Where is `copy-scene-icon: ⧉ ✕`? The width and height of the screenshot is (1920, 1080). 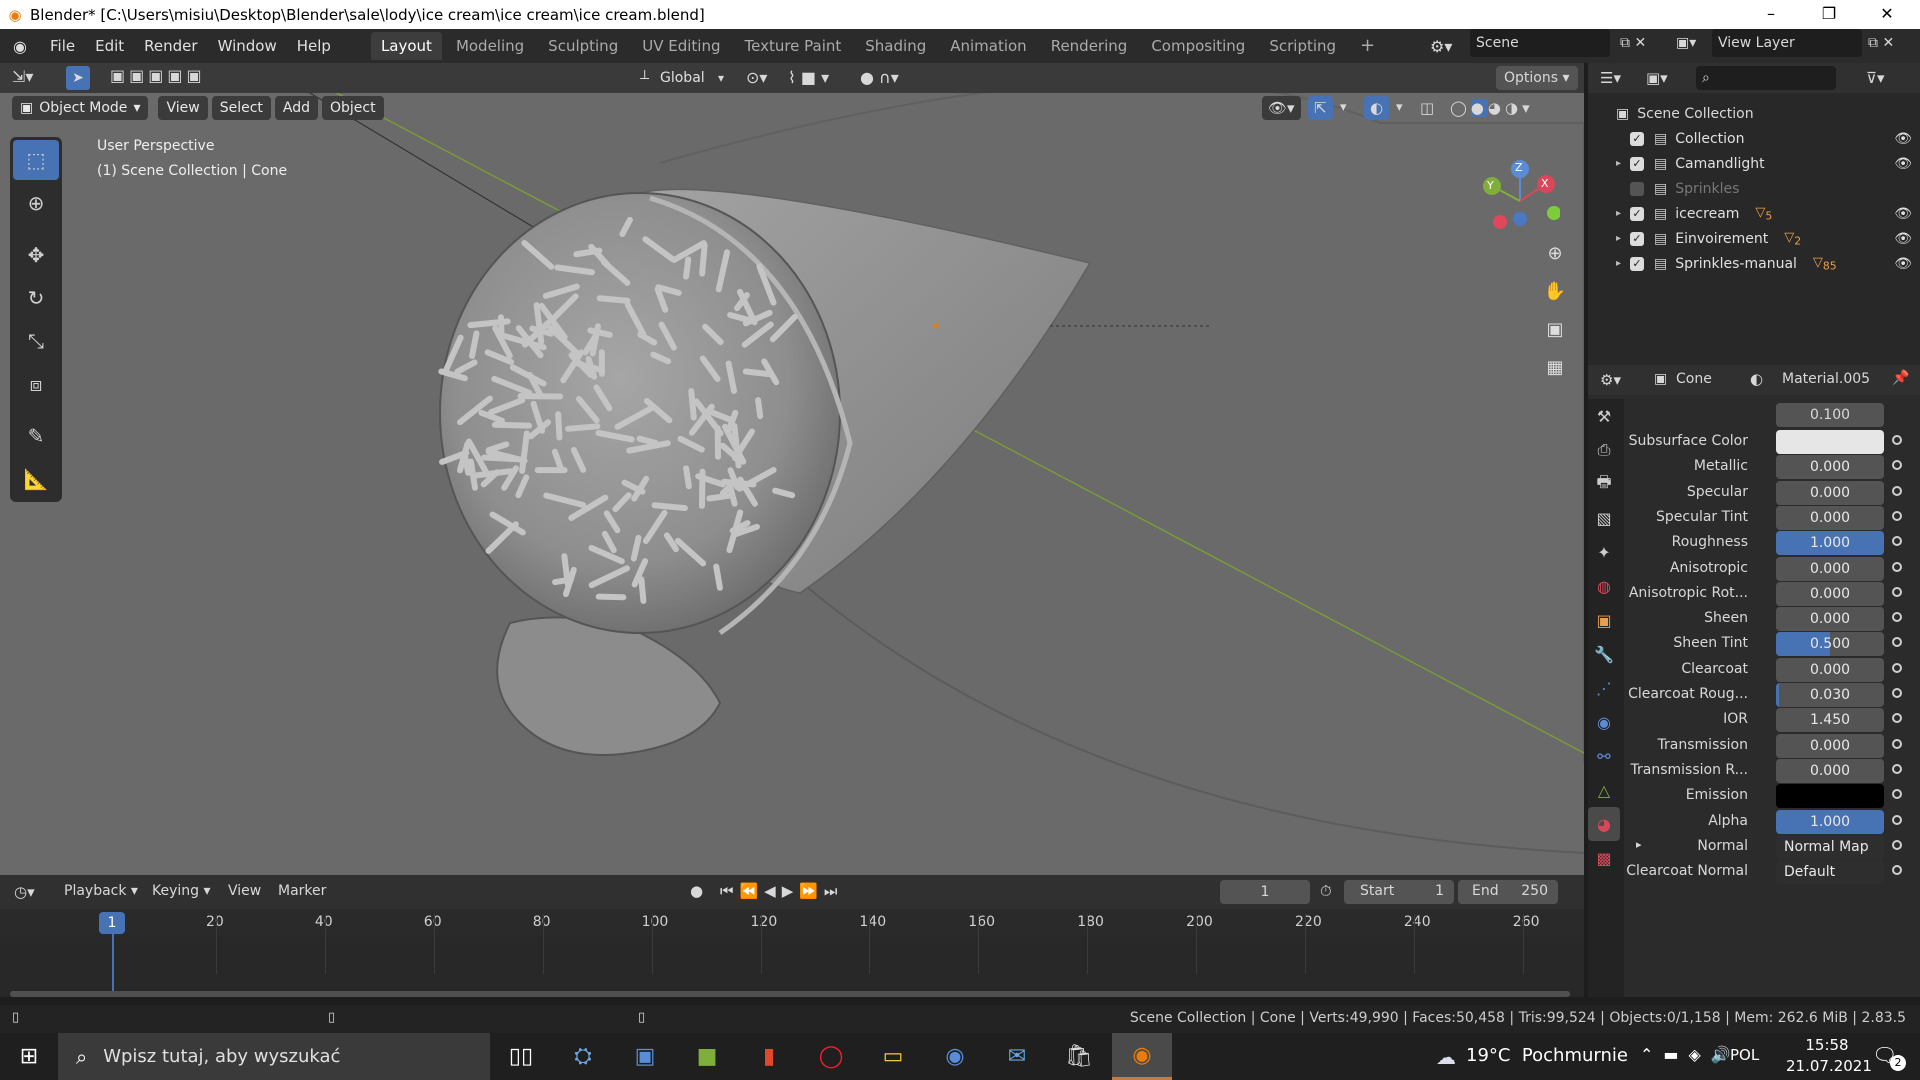 copy-scene-icon: ⧉ ✕ is located at coordinates (1633, 43).